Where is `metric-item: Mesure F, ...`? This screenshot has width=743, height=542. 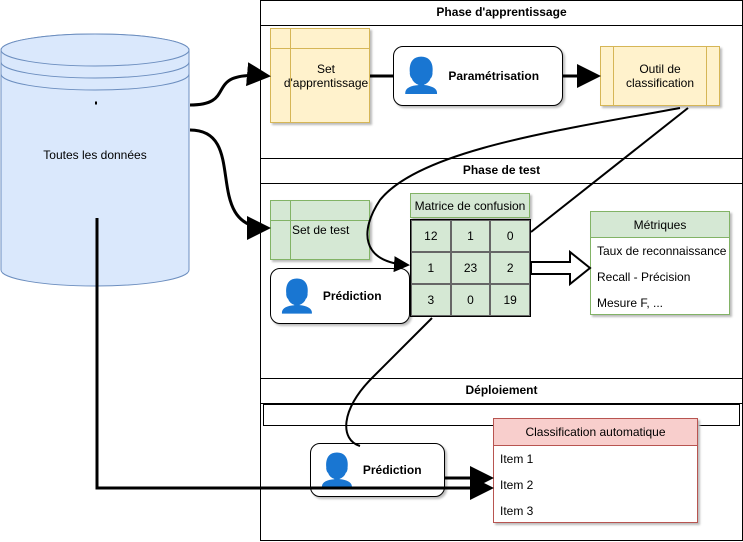 metric-item: Mesure F, ... is located at coordinates (630, 303).